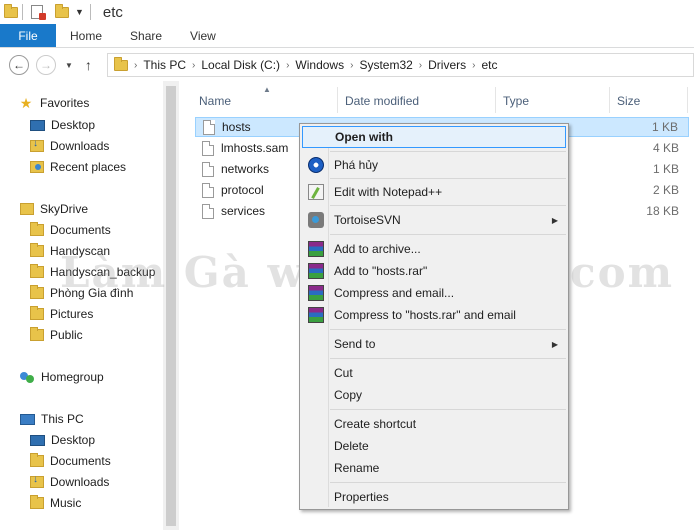 This screenshot has height=530, width=694. What do you see at coordinates (434, 446) in the screenshot?
I see `menu-item-delete: Delete` at bounding box center [434, 446].